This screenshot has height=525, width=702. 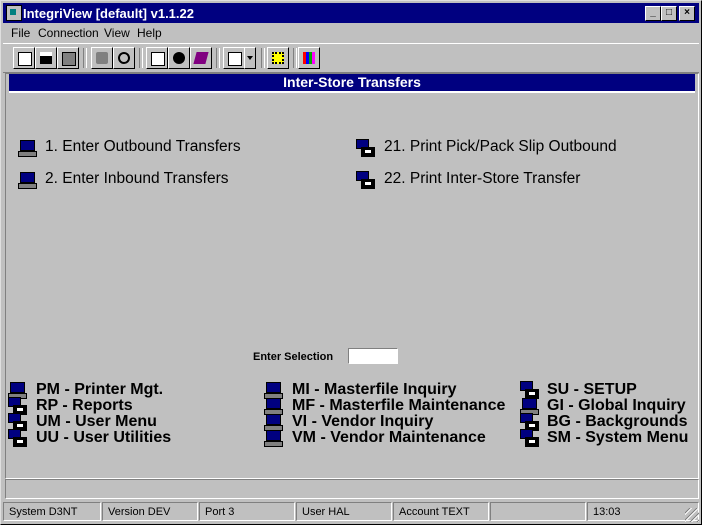 I want to click on enter-selection-input, so click(x=373, y=356).